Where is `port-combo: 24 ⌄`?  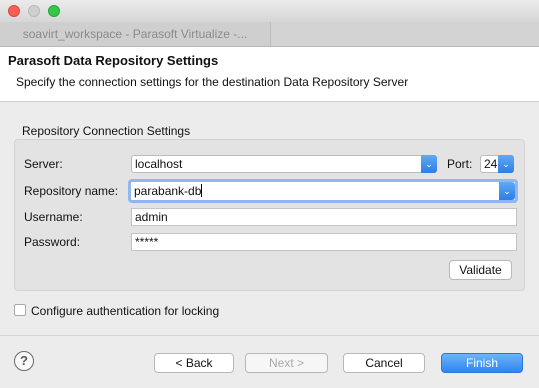 port-combo: 24 ⌄ is located at coordinates (497, 164).